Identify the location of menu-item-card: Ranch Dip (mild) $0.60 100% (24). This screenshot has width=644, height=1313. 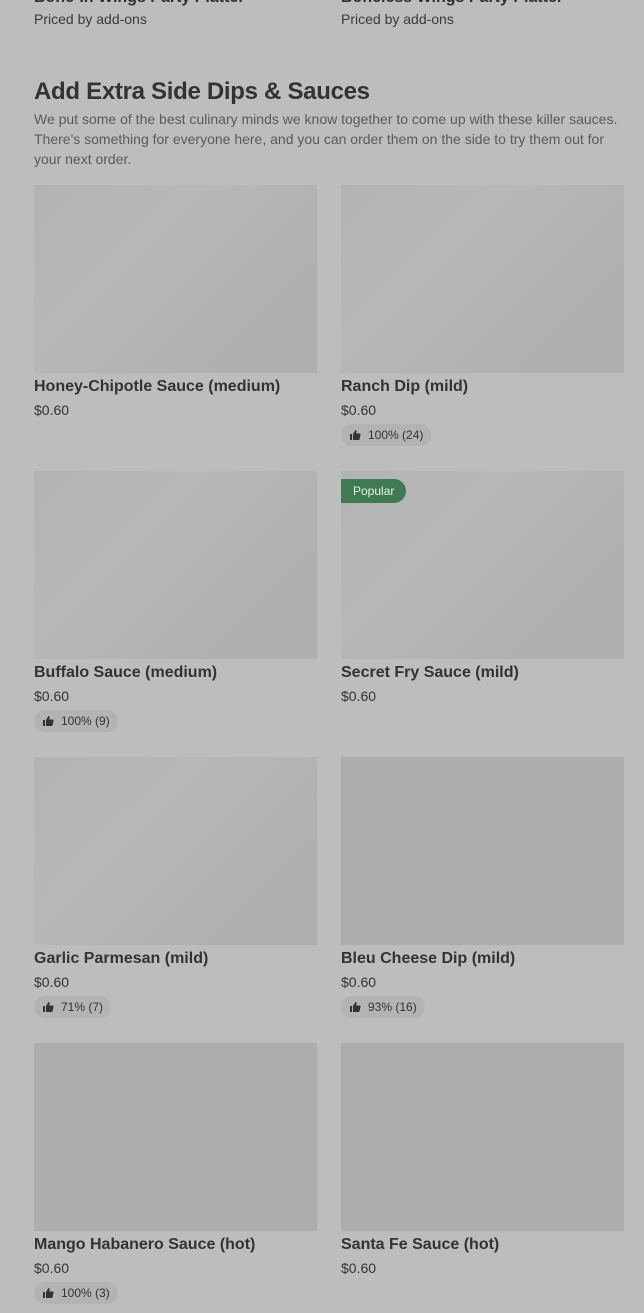
(482, 320).